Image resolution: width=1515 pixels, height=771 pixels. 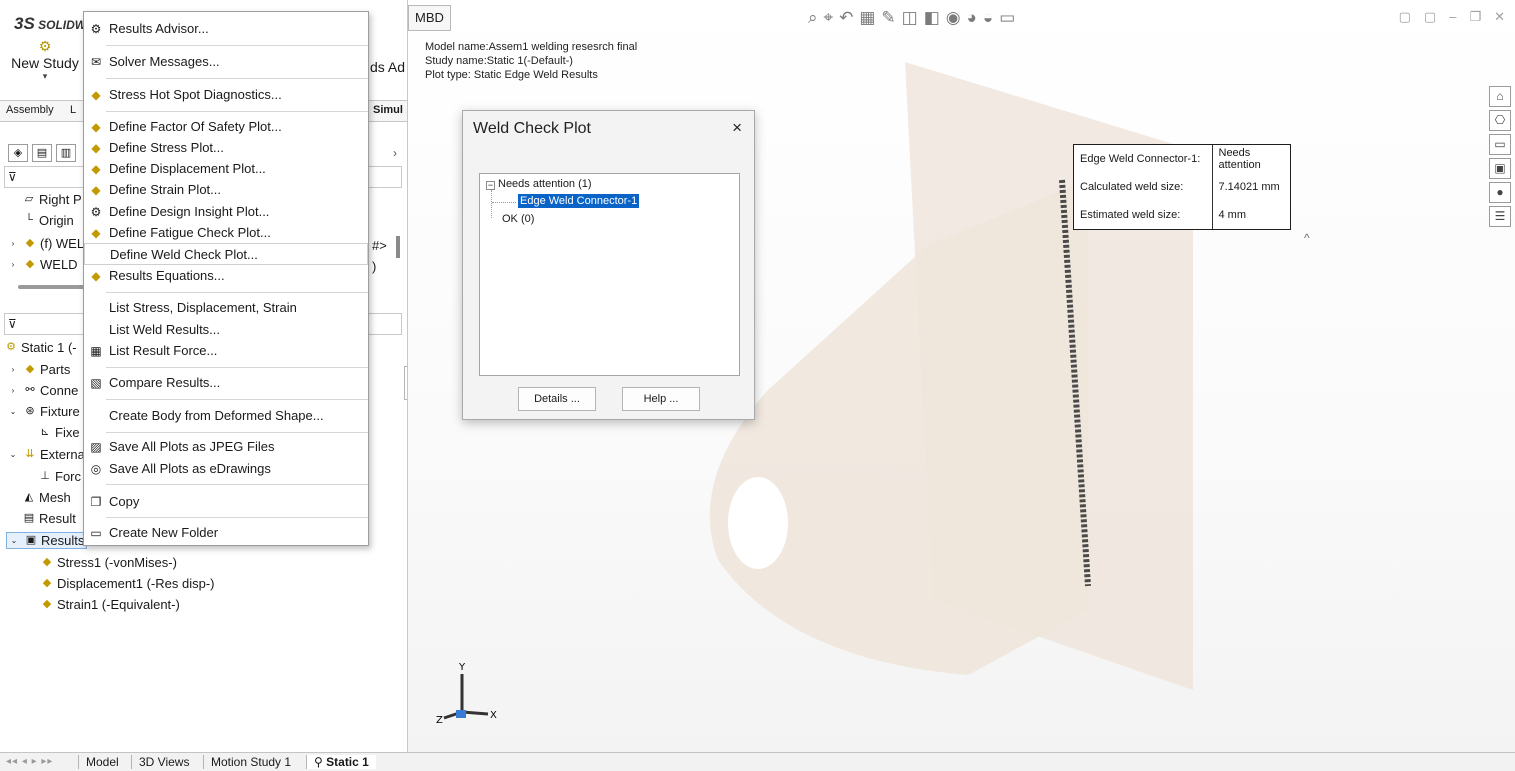 What do you see at coordinates (38, 369) in the screenshot?
I see `tree-item-parts: › ◆ Parts` at bounding box center [38, 369].